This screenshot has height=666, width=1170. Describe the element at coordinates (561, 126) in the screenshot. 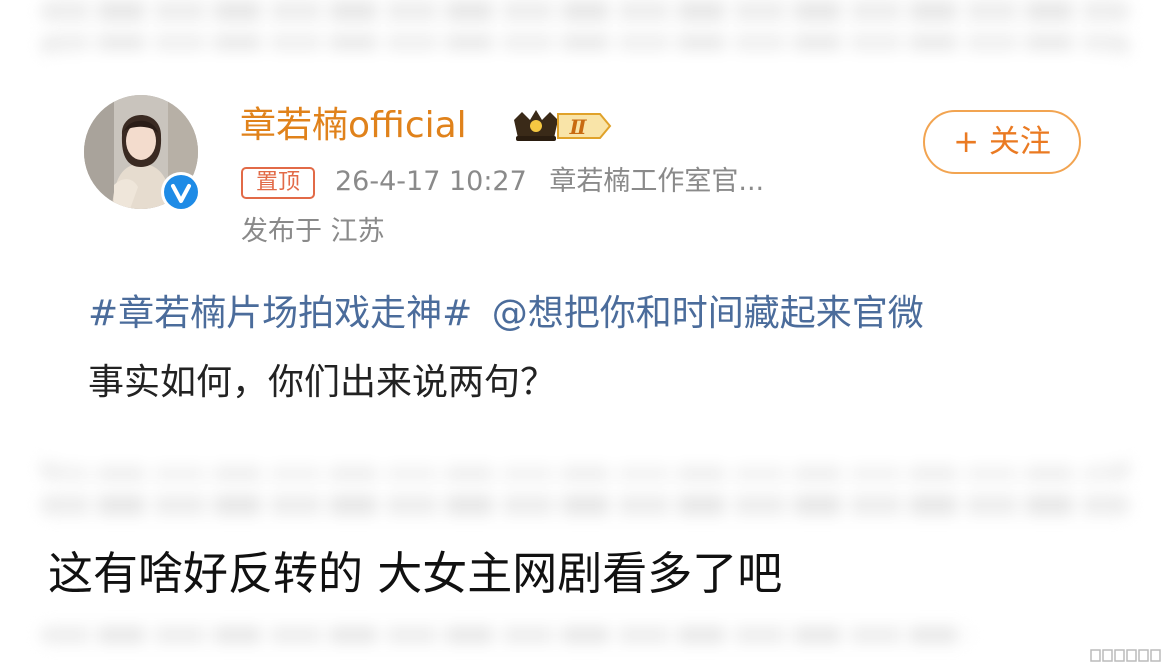

I see `crown-vip-badge-icon: Ⅱ` at that location.